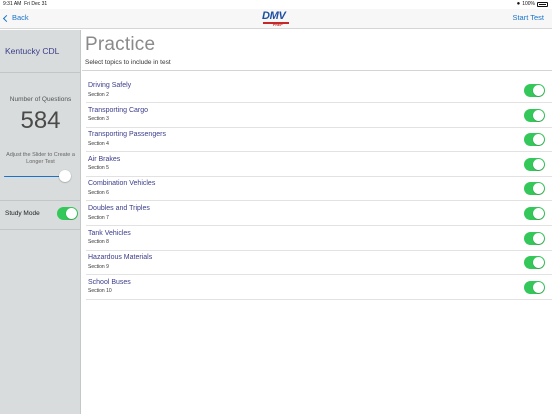 This screenshot has width=552, height=414. What do you see at coordinates (317, 287) in the screenshot?
I see `topic-row: School Buses Section 10` at bounding box center [317, 287].